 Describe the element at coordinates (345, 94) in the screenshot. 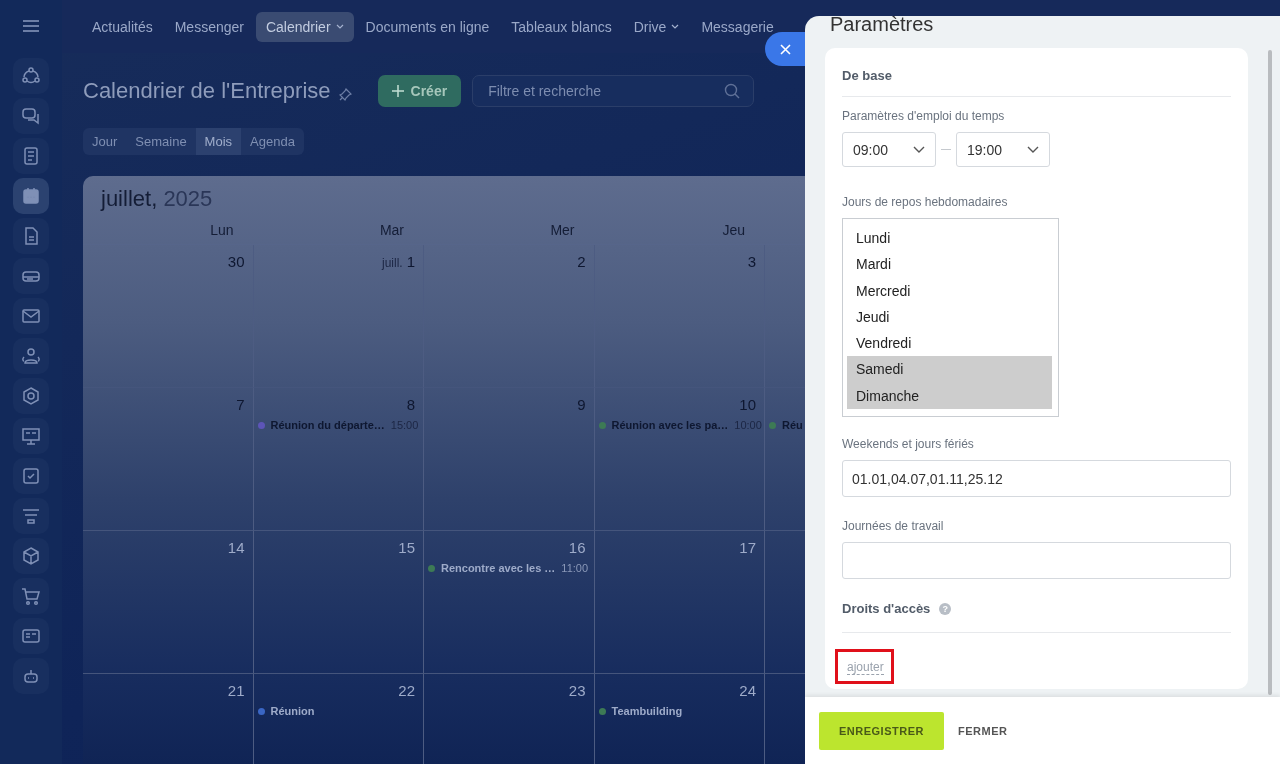

I see `pin-icon` at that location.